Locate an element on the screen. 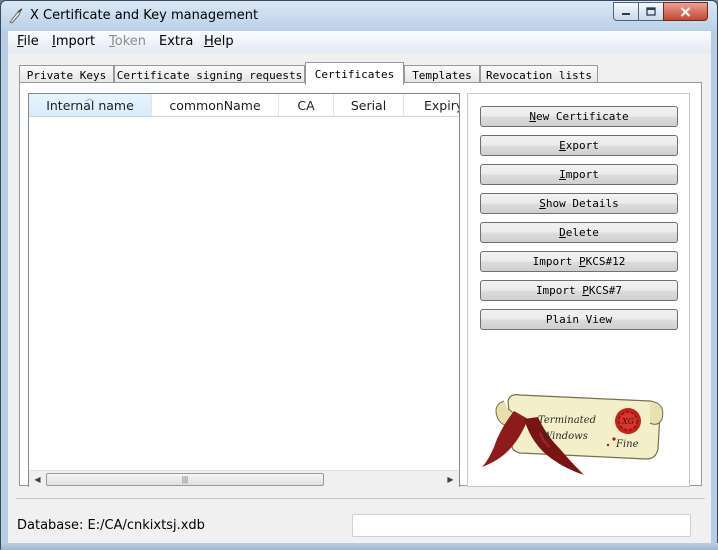 Image resolution: width=718 pixels, height=550 pixels. menu-file-label: ile is located at coordinates (31, 41).